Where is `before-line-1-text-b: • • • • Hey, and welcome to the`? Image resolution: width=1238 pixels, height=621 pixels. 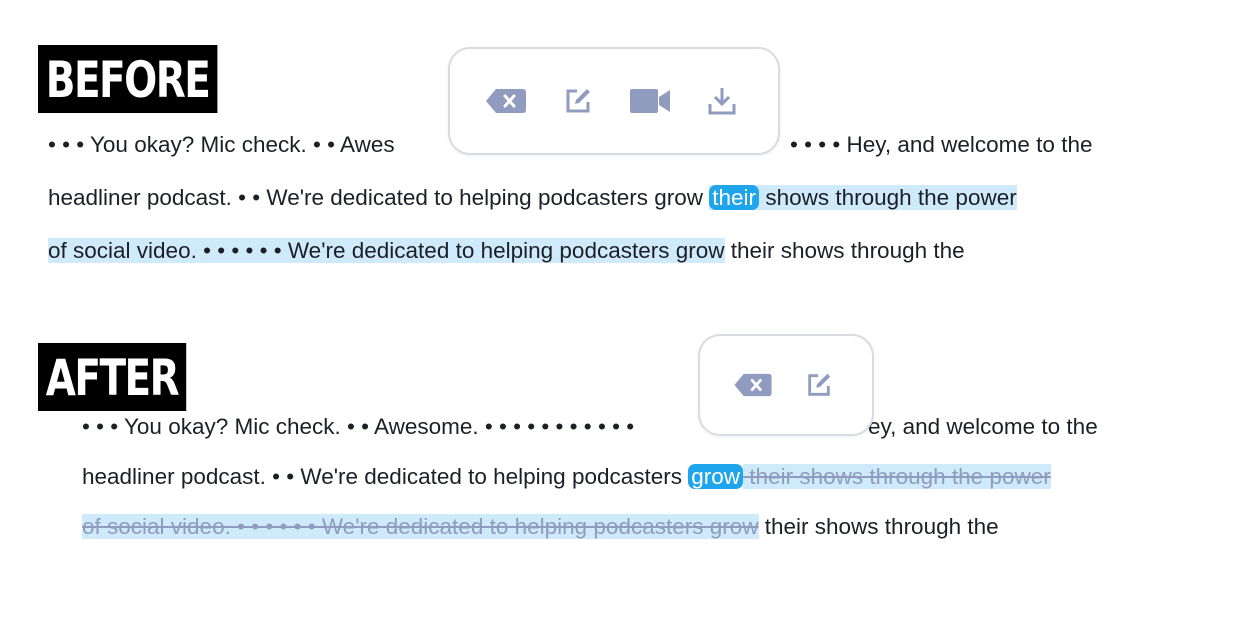
before-line-1-text-b: • • • • Hey, and welcome to the is located at coordinates (941, 144).